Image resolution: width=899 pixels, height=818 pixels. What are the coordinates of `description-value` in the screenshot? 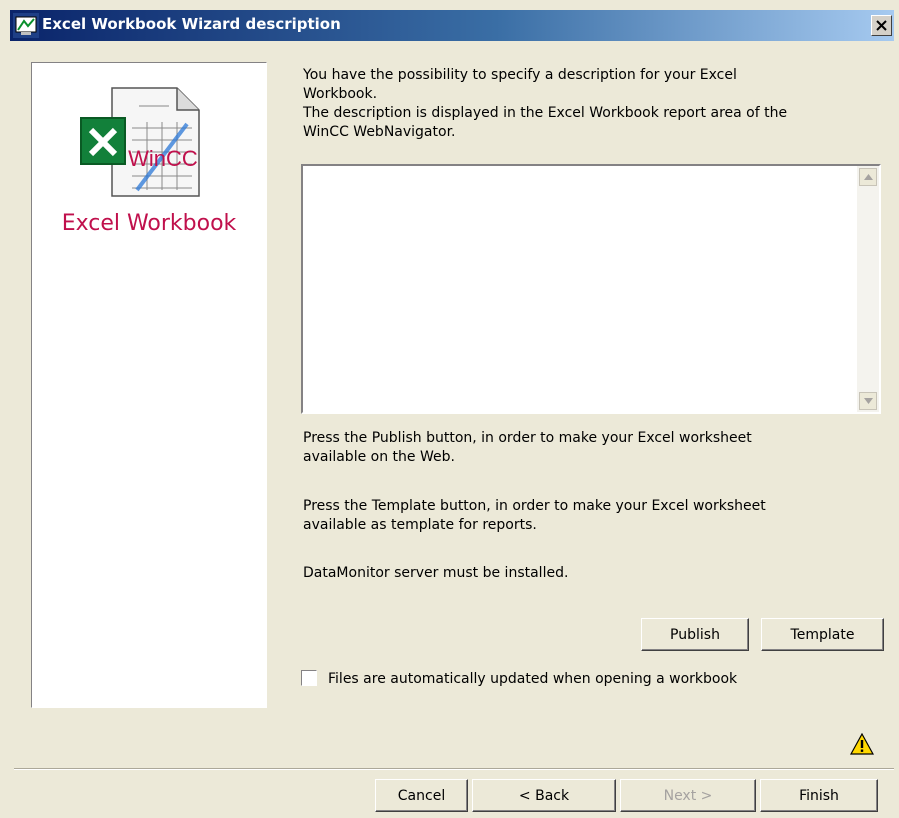 It's located at (591, 170).